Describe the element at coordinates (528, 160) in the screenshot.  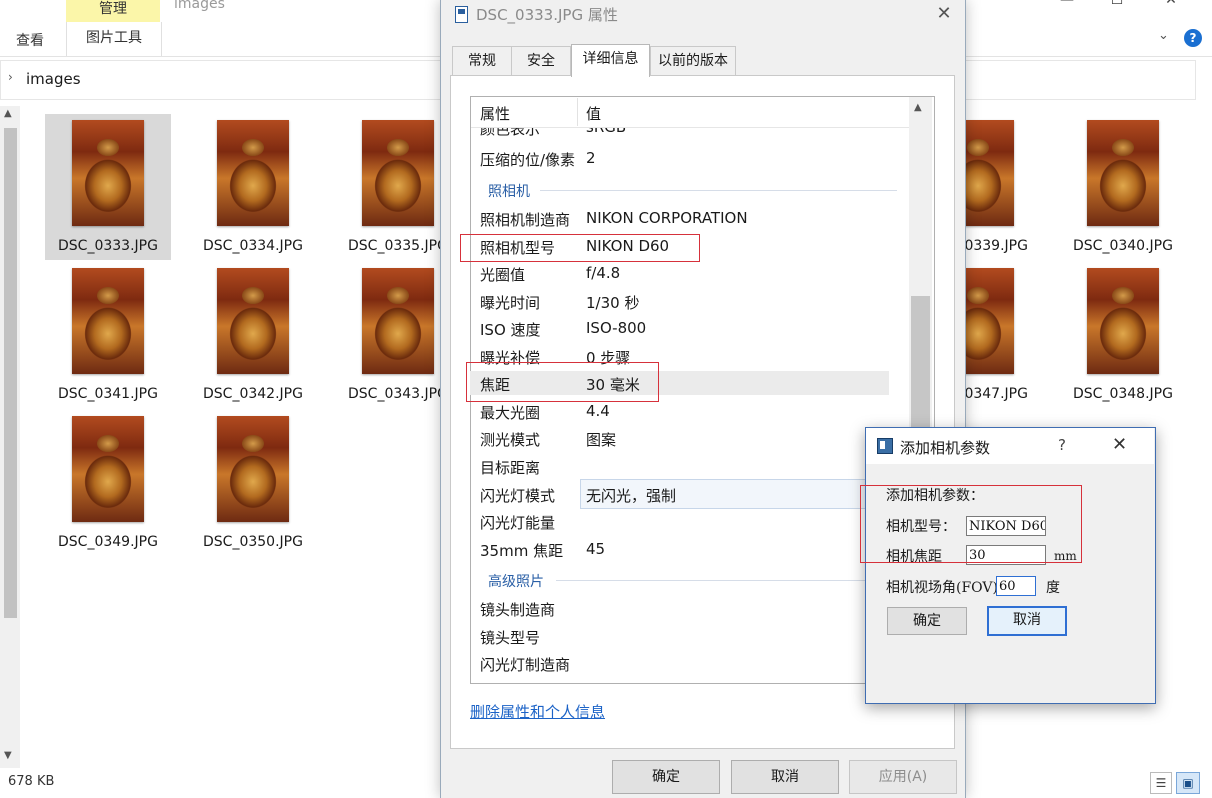
I see `property-name: 压缩的位/像素` at that location.